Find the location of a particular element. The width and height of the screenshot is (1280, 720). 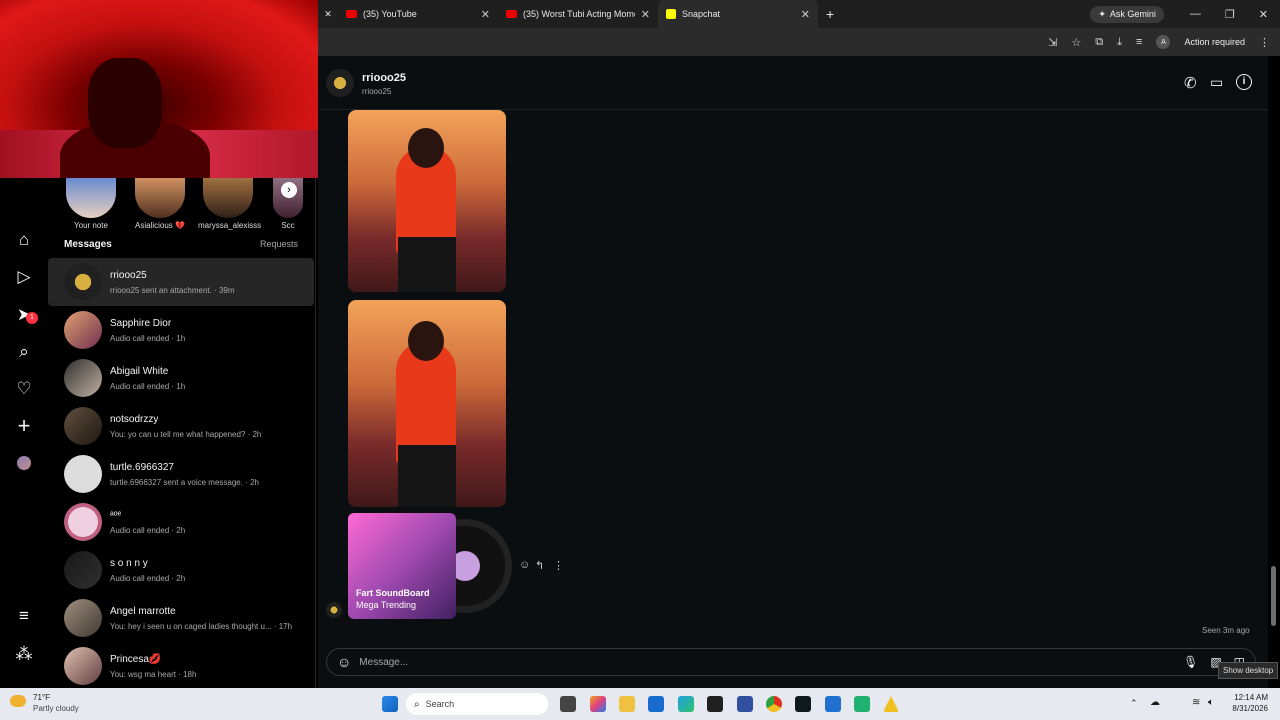

messages-icon: ➤ 1 is located at coordinates (26, 315).